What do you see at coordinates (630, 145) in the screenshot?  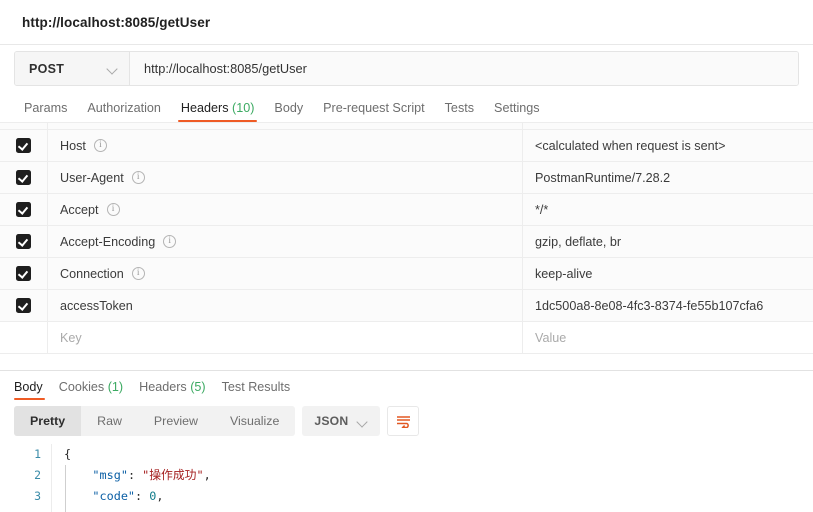 I see `header-value-text: <calculated when request is sent>` at bounding box center [630, 145].